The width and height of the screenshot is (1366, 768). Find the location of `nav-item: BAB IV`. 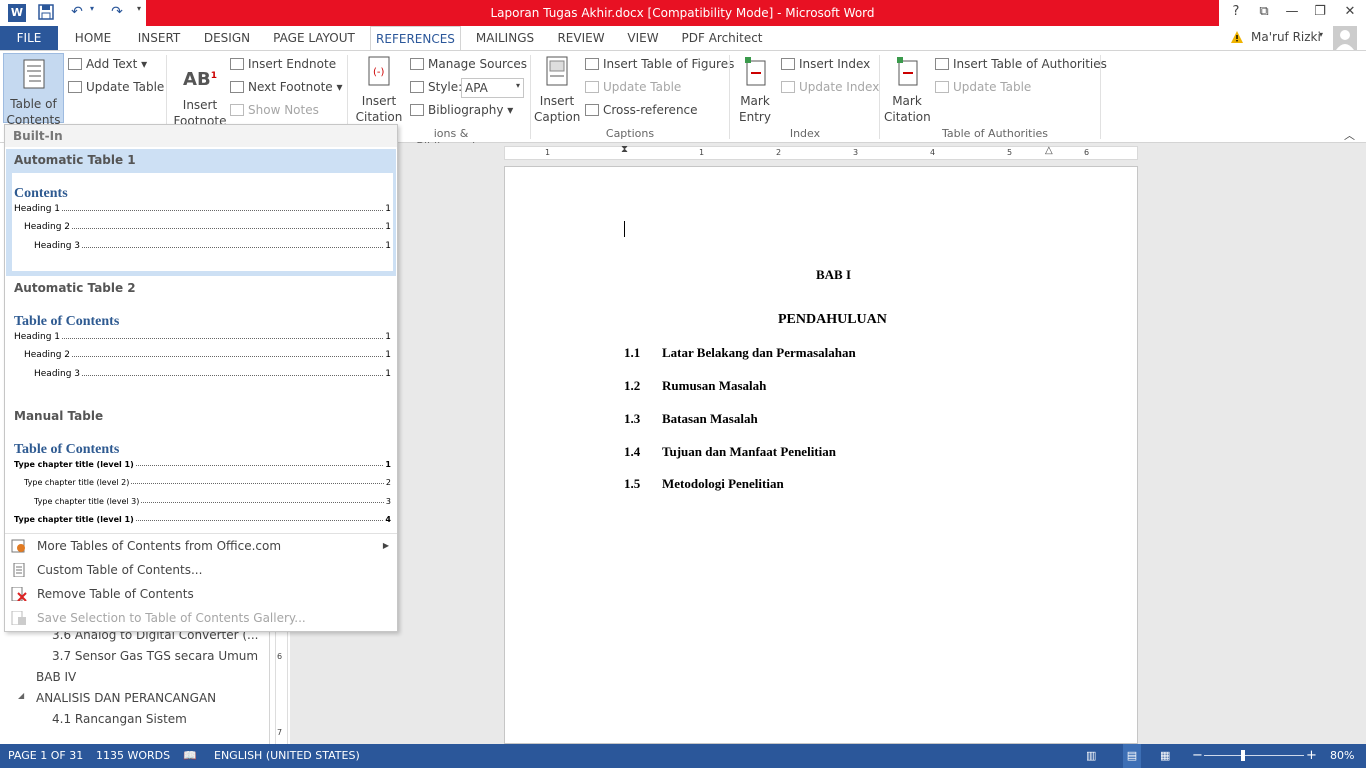

nav-item: BAB IV is located at coordinates (56, 677).